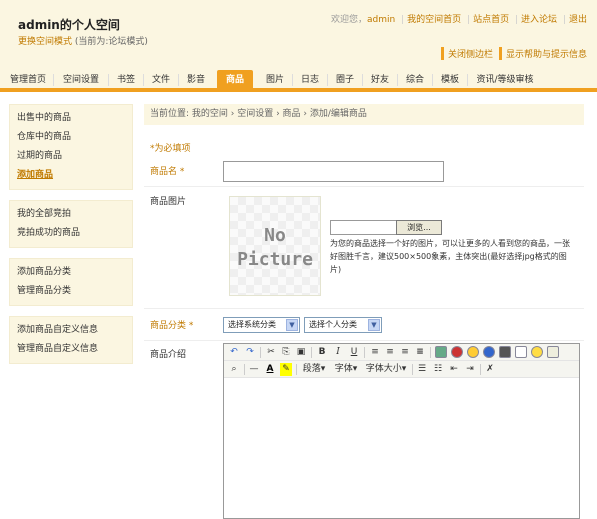  I want to click on tab-templates: 模板, so click(450, 81).